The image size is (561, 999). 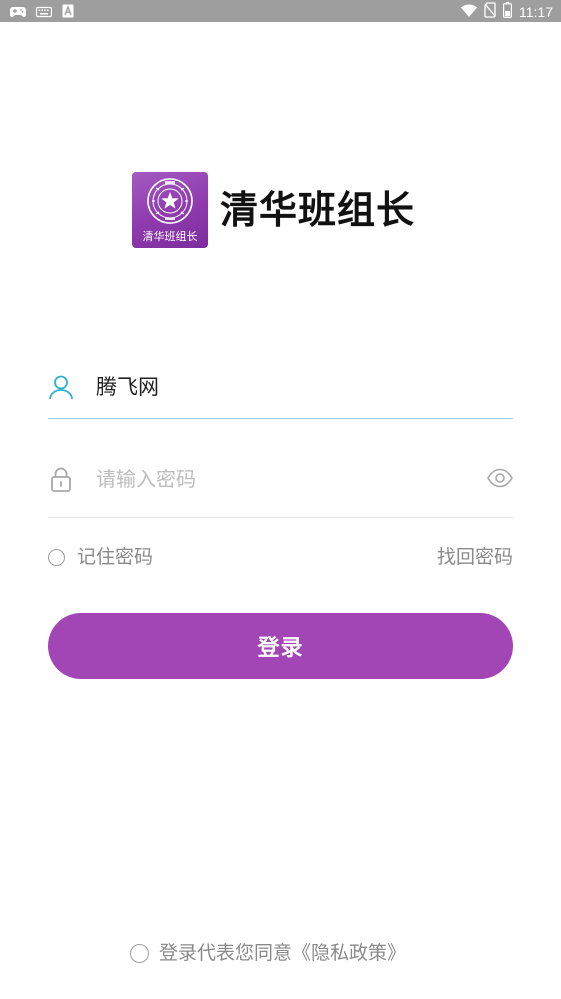 I want to click on logo-tile: 清华班组长, so click(x=170, y=210).